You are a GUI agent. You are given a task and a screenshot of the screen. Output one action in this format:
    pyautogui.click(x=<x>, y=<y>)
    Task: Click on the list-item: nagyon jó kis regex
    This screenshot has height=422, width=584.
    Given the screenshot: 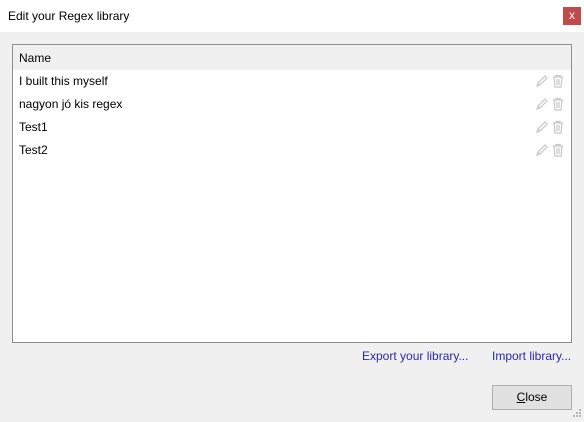 What is the action you would take?
    pyautogui.click(x=292, y=104)
    